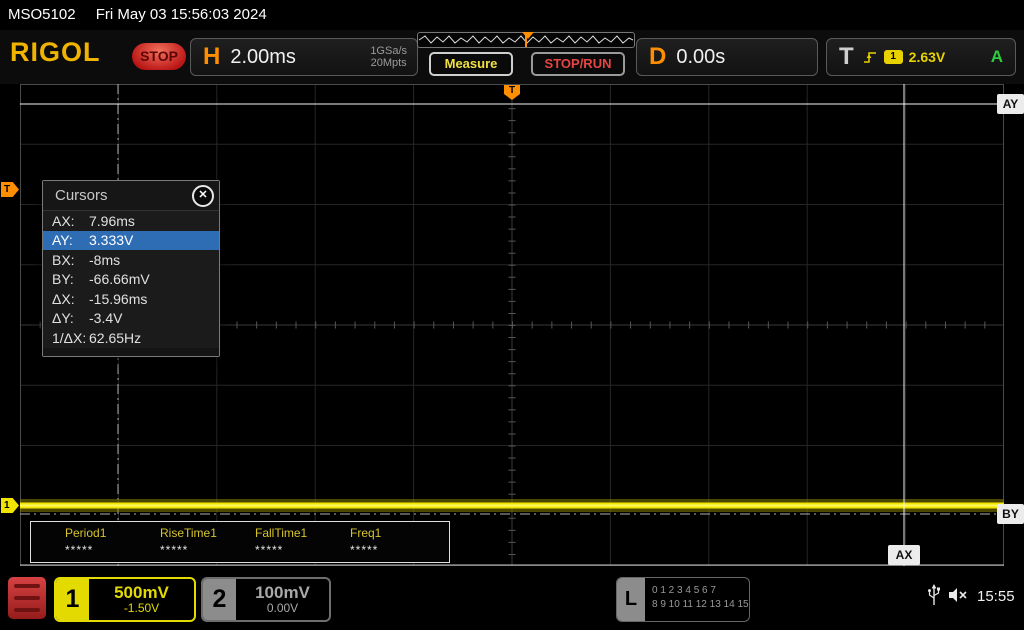 The height and width of the screenshot is (630, 1024). I want to click on stop-run-button: STOP/RUN, so click(578, 64).